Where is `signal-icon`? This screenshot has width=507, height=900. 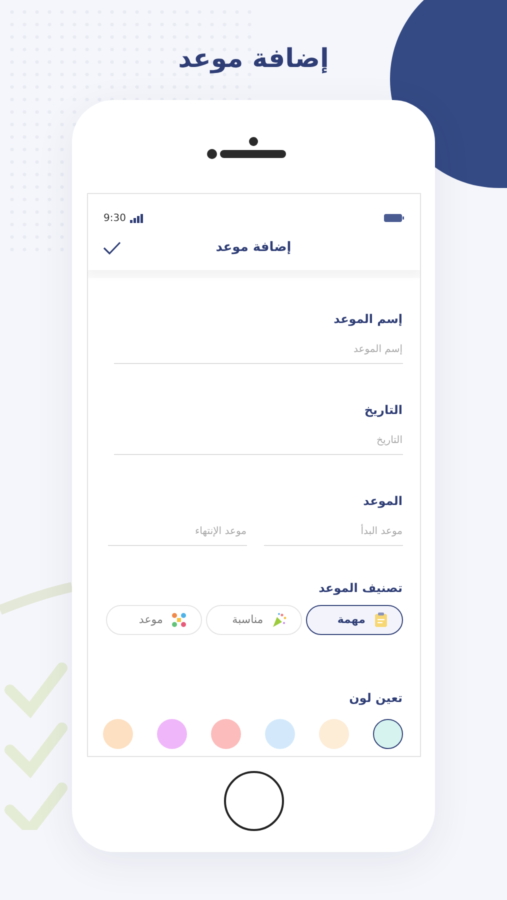
signal-icon is located at coordinates (137, 218).